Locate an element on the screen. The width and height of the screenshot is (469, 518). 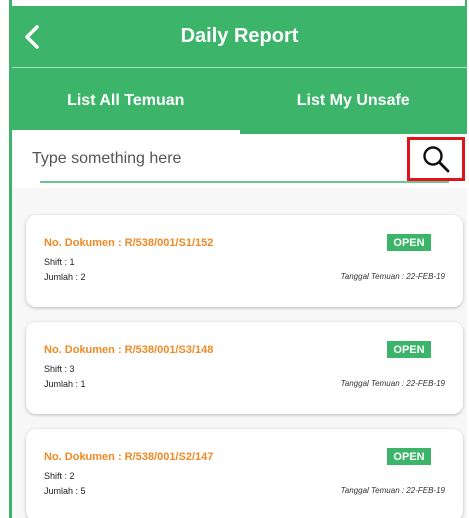
search-icon is located at coordinates (436, 159).